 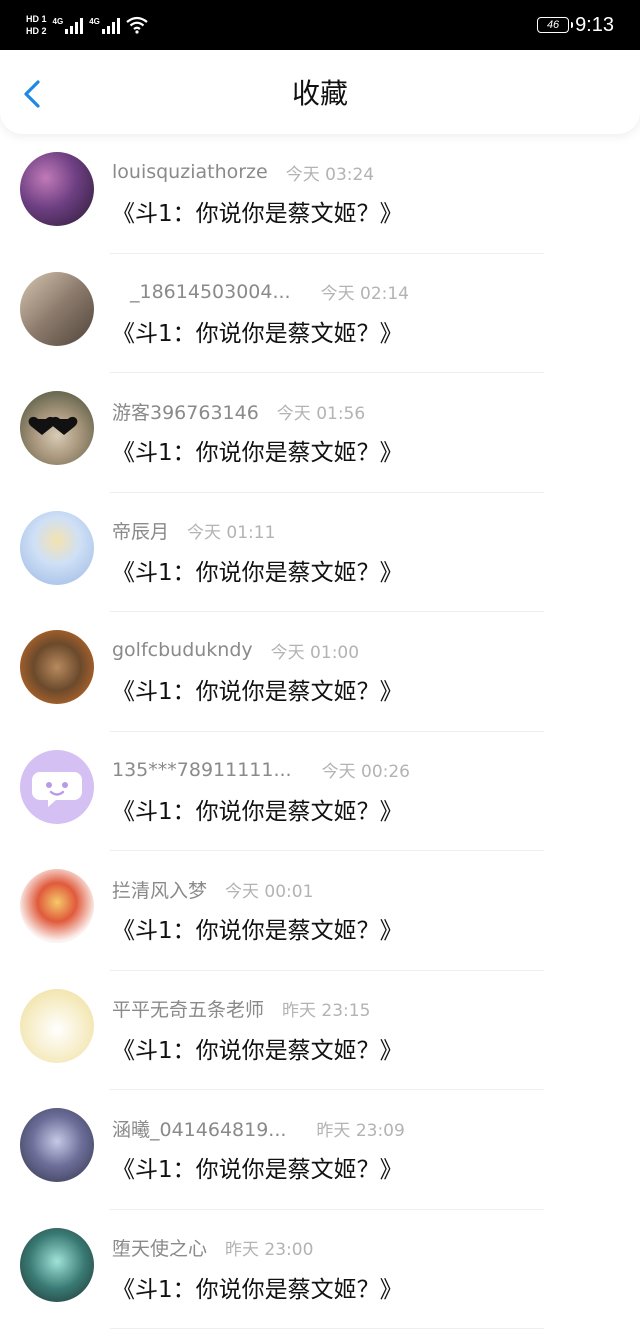 What do you see at coordinates (231, 533) in the screenshot?
I see `timestamp: 今天 01:11` at bounding box center [231, 533].